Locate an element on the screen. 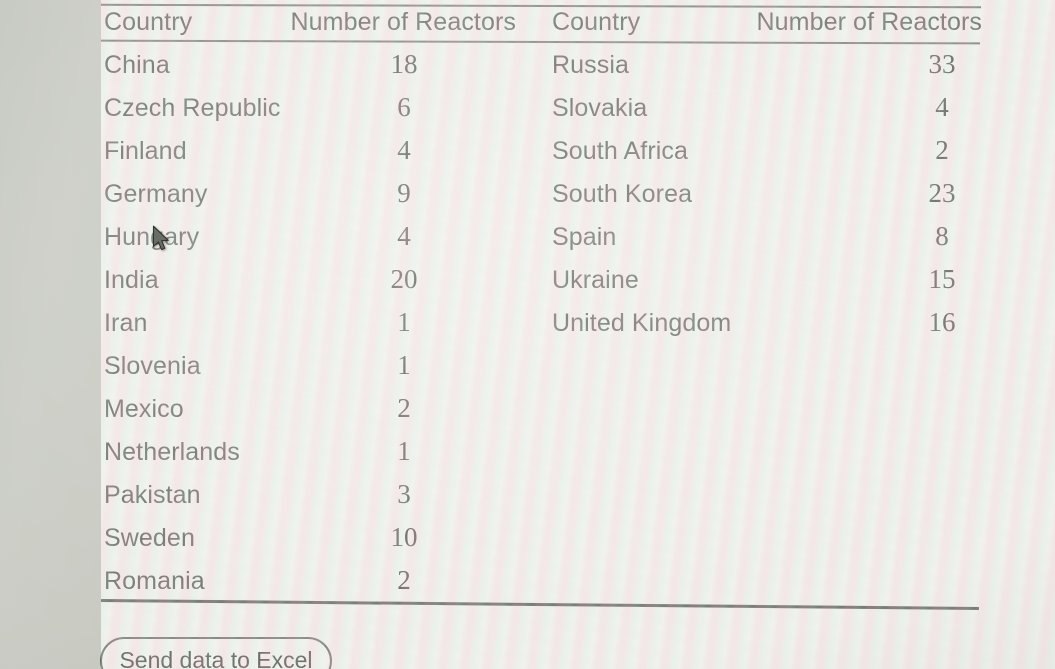  table-row: Slovakia 4 is located at coordinates (767, 113).